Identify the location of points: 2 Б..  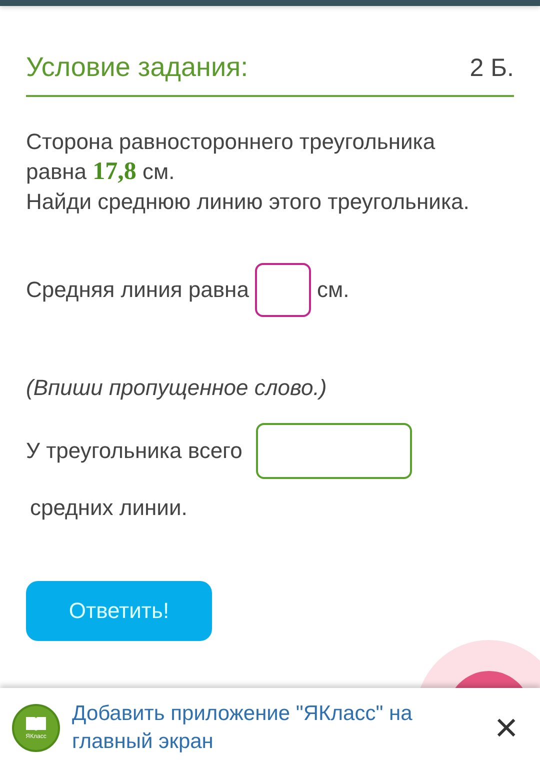
(492, 68).